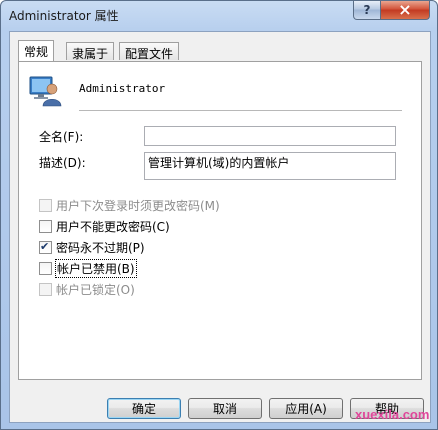 The height and width of the screenshot is (430, 438). I want to click on checkbox-box: ✔, so click(45, 246).